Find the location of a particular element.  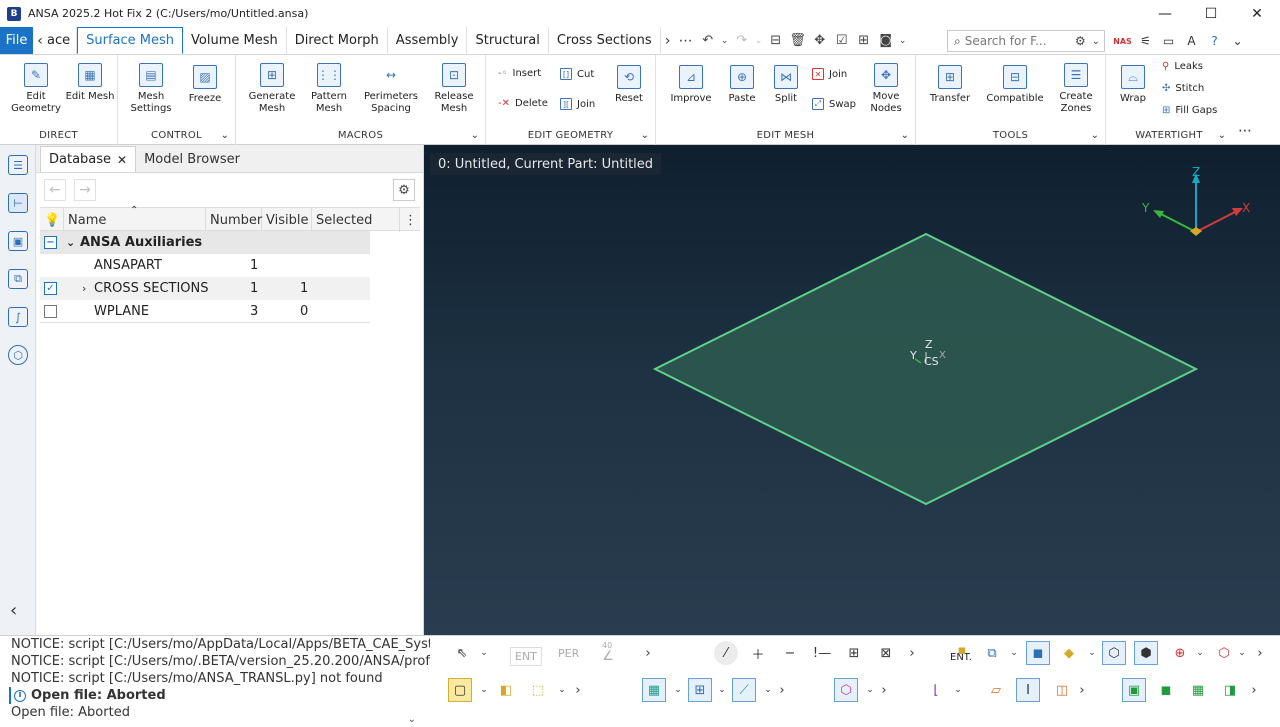

cut-plane-dropdown-icon: ⌄ is located at coordinates (1200, 653).